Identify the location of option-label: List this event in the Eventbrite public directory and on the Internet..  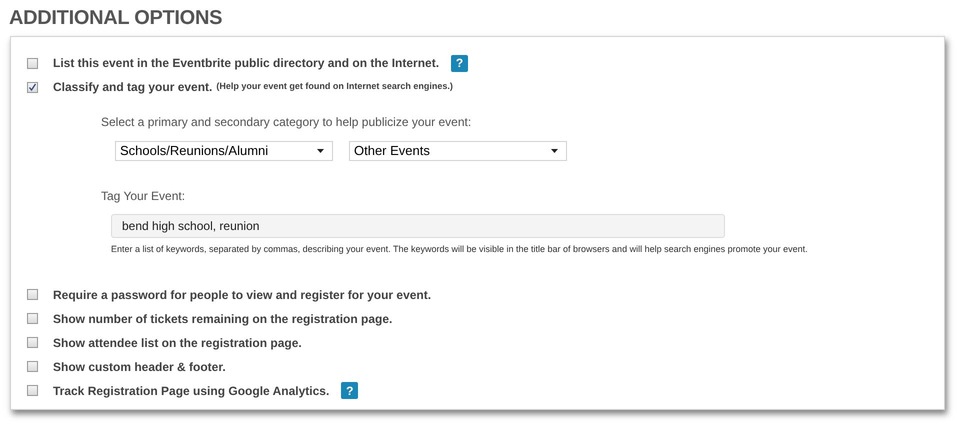
(246, 63).